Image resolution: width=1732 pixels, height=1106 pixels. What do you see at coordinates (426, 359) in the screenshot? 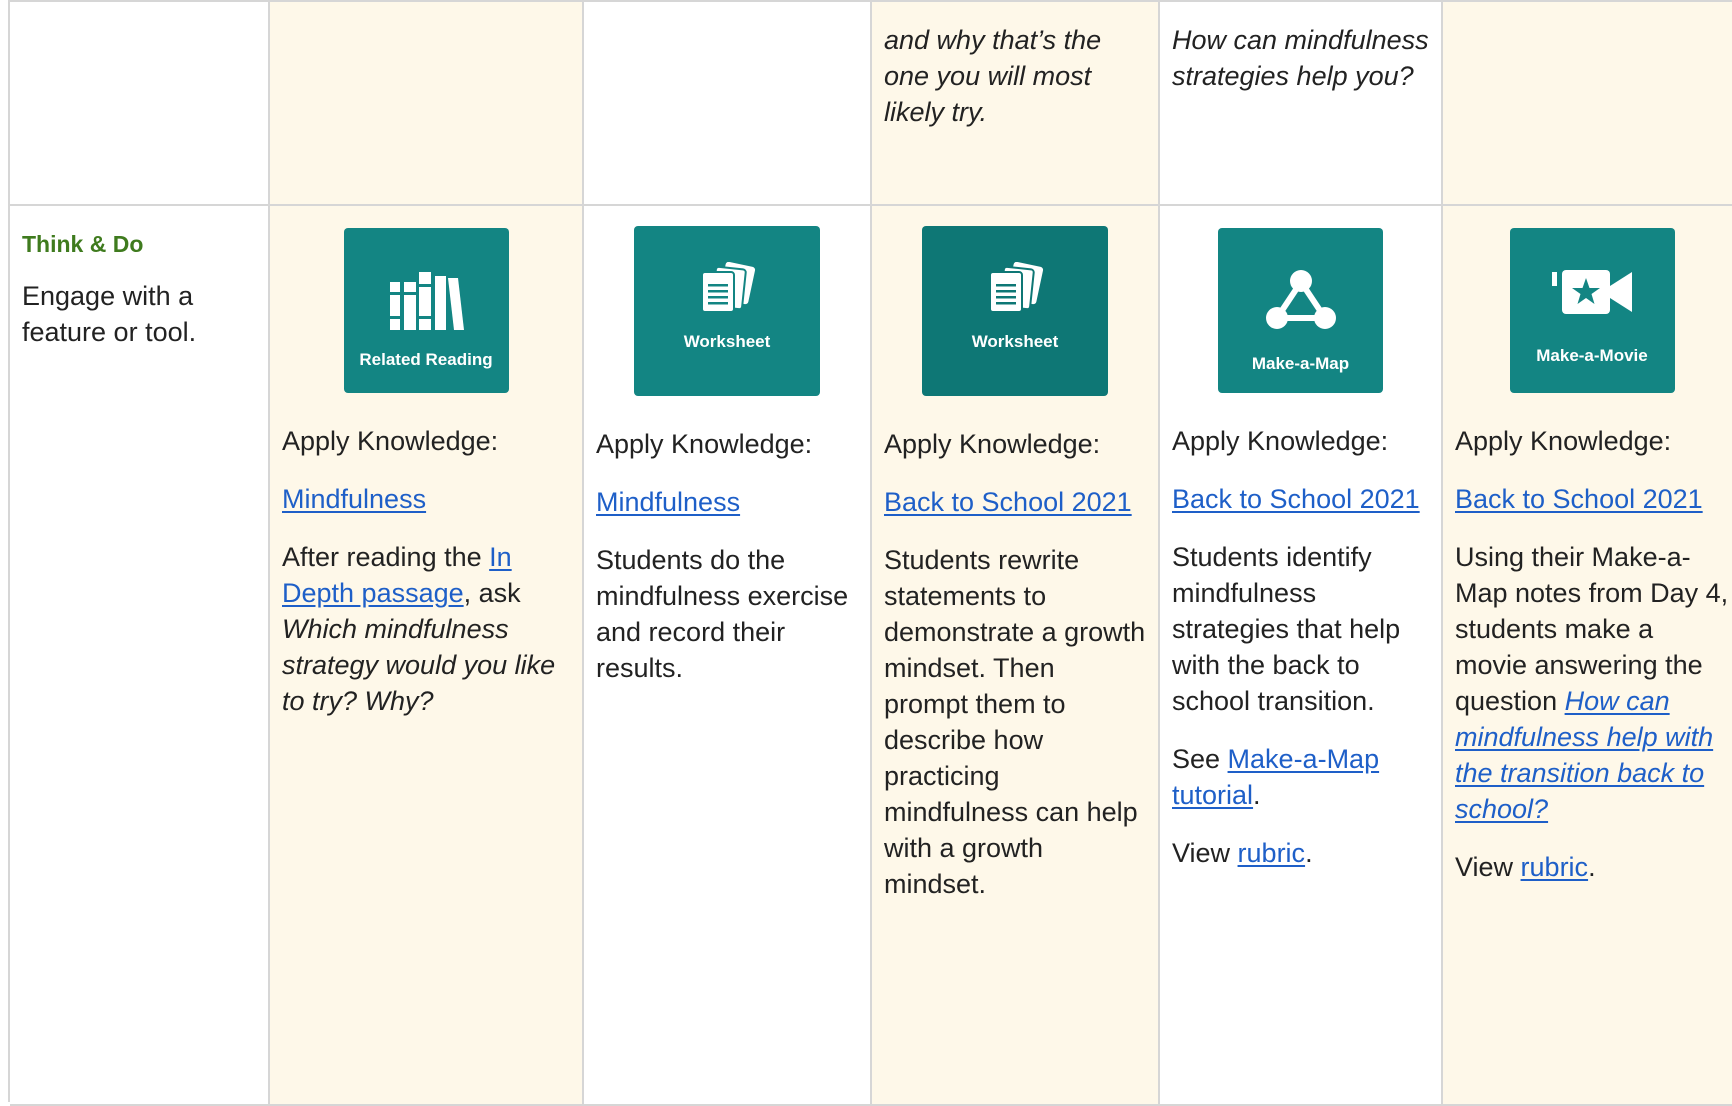
I see `related-reading-tile-label: Related Reading` at bounding box center [426, 359].